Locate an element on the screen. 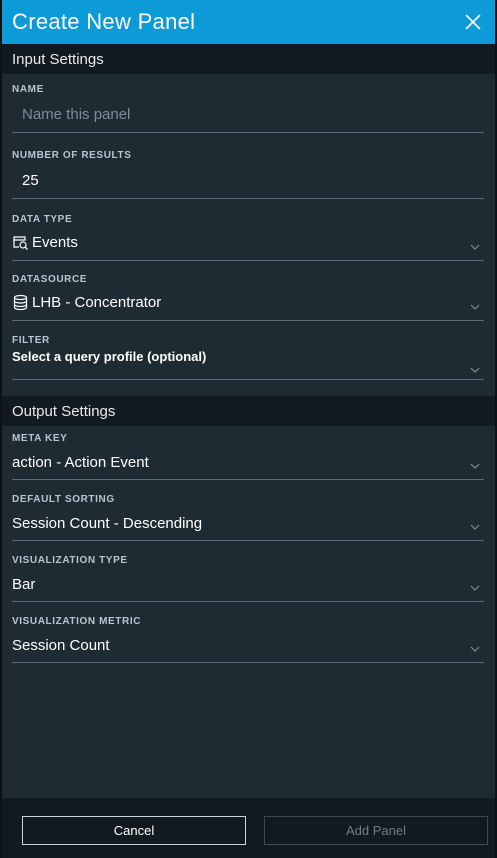 The image size is (497, 858). dialog-titlebar: Create New Panel is located at coordinates (248, 22).